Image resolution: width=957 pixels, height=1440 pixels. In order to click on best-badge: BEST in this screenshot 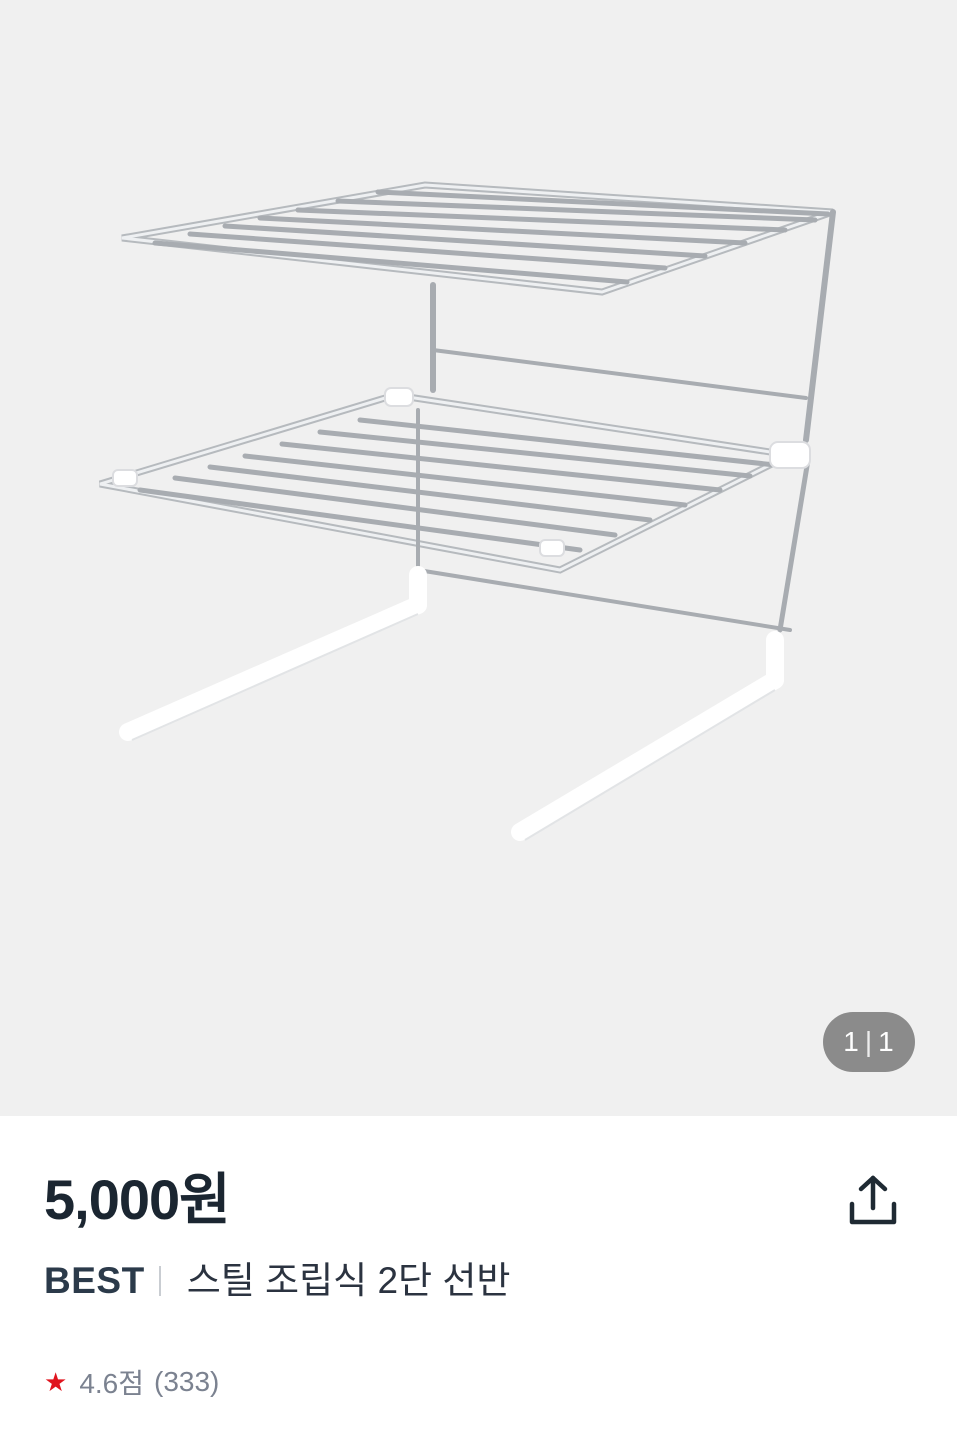, I will do `click(94, 1280)`.